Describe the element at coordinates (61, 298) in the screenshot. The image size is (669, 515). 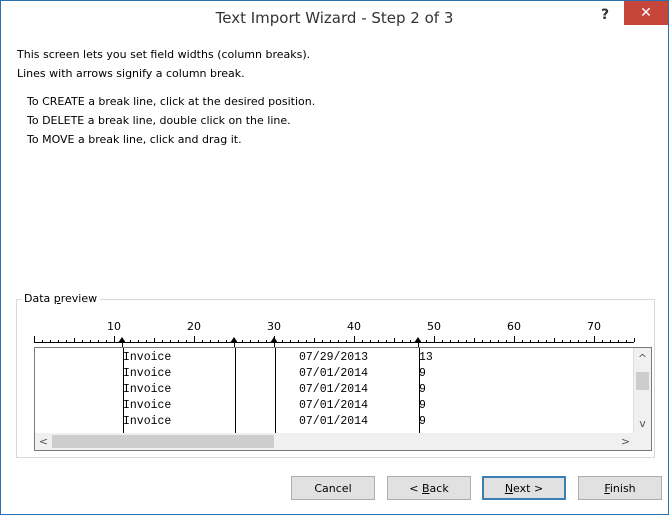
I see `data-preview-legend: Data preview` at that location.